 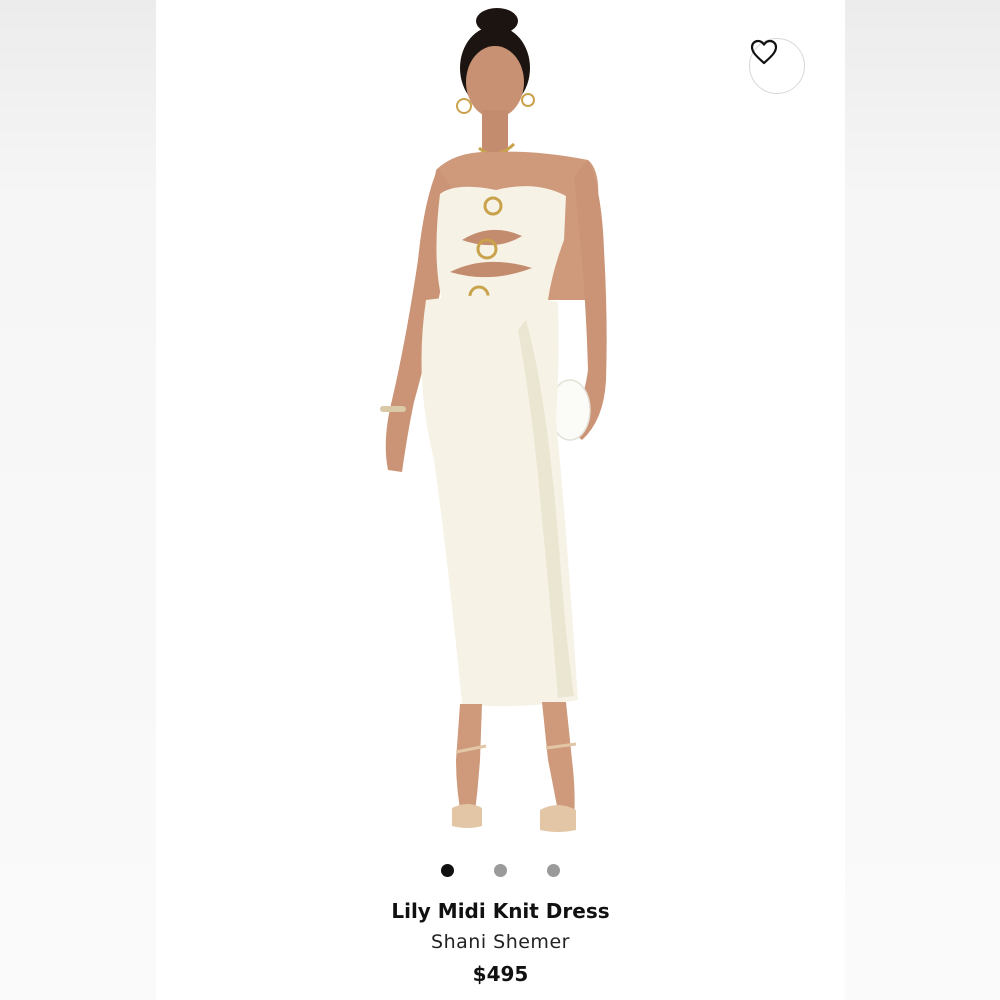 I want to click on gallery-pagination, so click(x=500, y=870).